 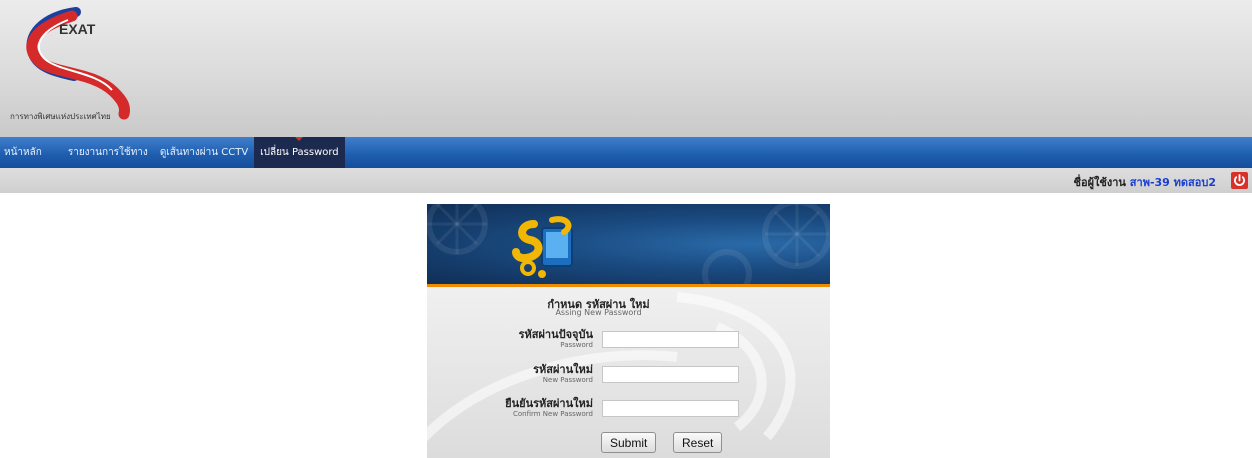 I want to click on confirm-password-input, so click(x=670, y=408).